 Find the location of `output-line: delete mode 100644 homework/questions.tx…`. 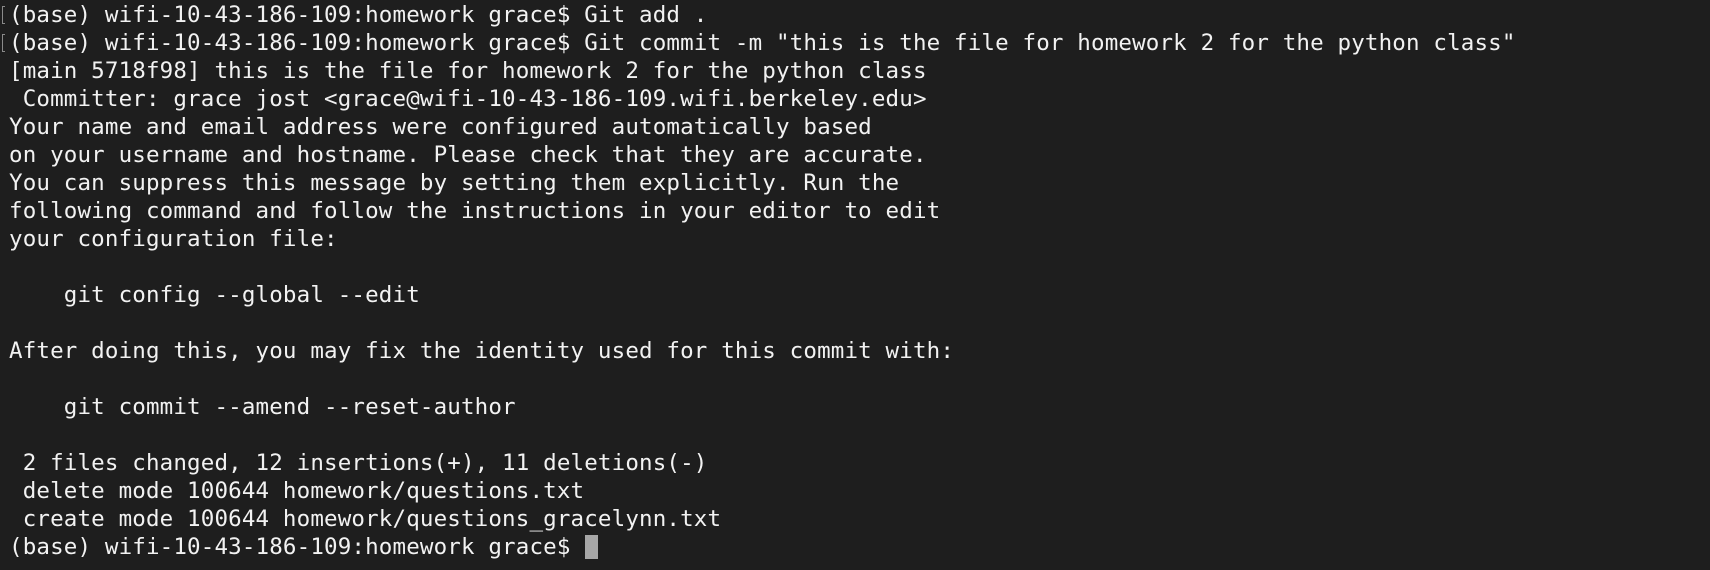

output-line: delete mode 100644 homework/questions.tx… is located at coordinates (297, 491).